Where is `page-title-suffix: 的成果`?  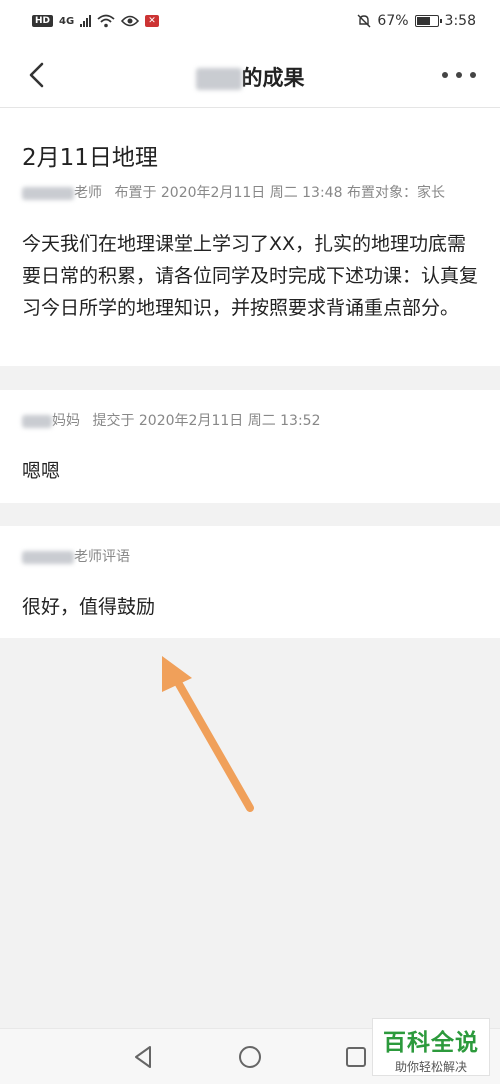
page-title-suffix: 的成果 is located at coordinates (273, 78).